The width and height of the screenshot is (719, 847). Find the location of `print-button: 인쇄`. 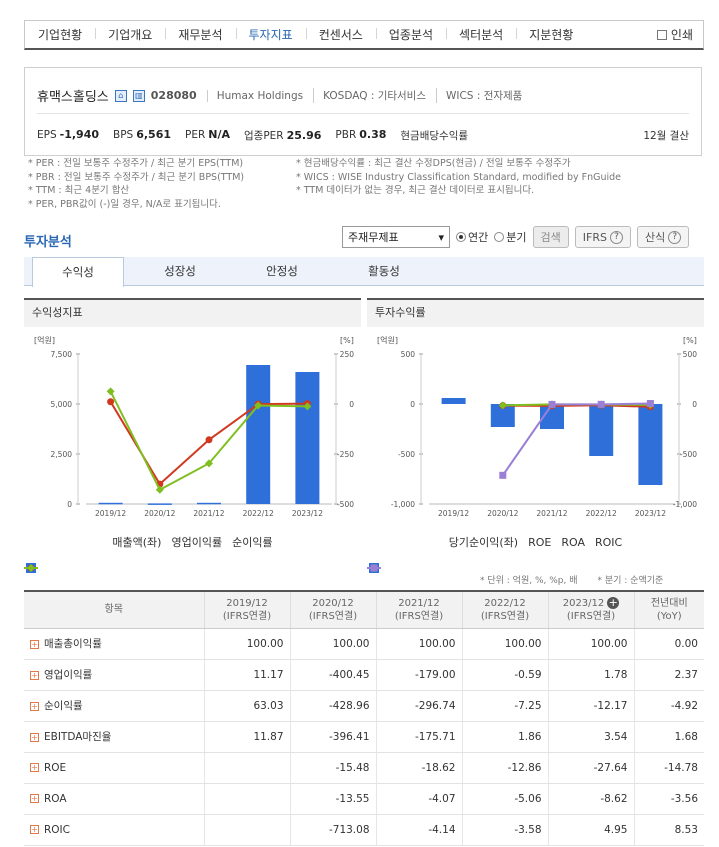

print-button: 인쇄 is located at coordinates (674, 34).